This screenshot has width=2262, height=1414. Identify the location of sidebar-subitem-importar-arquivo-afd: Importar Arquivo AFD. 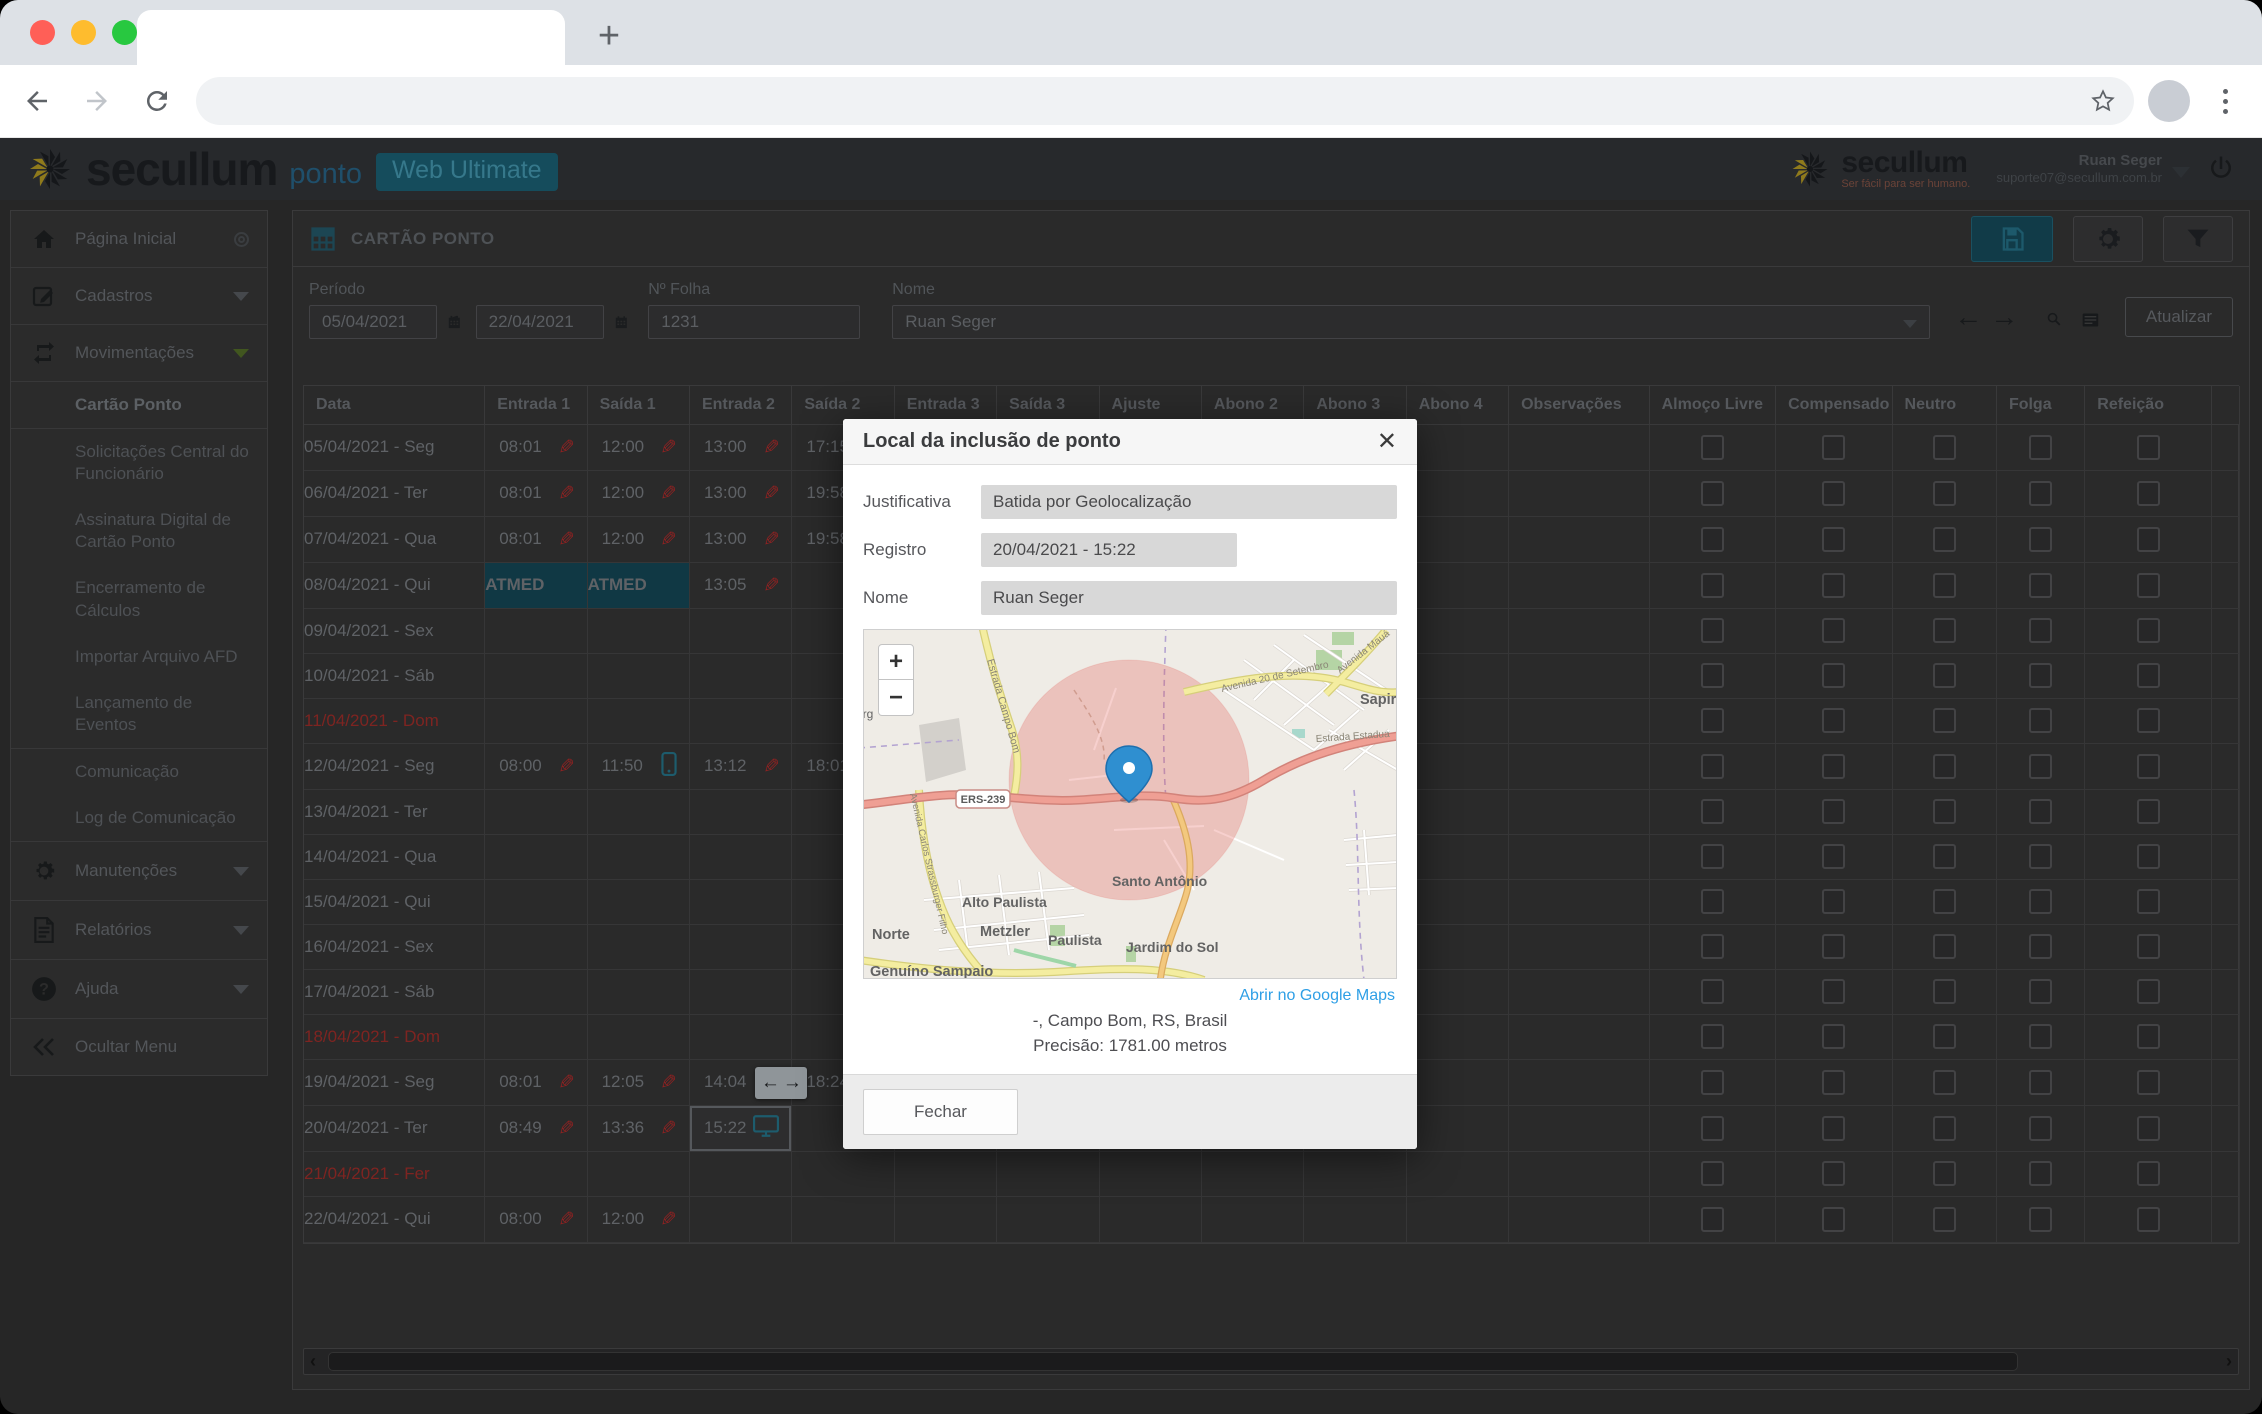
(139, 657).